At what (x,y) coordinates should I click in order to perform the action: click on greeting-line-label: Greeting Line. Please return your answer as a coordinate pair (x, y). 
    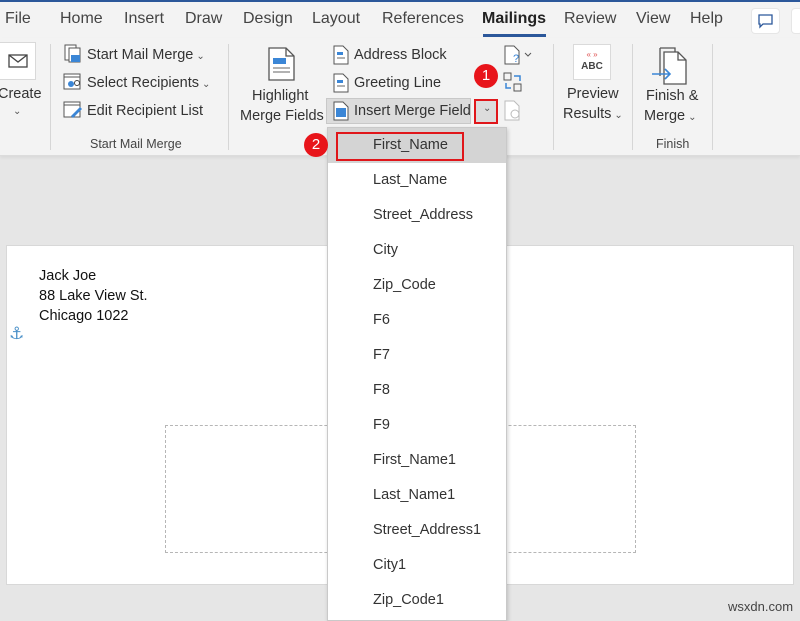
    Looking at the image, I should click on (398, 83).